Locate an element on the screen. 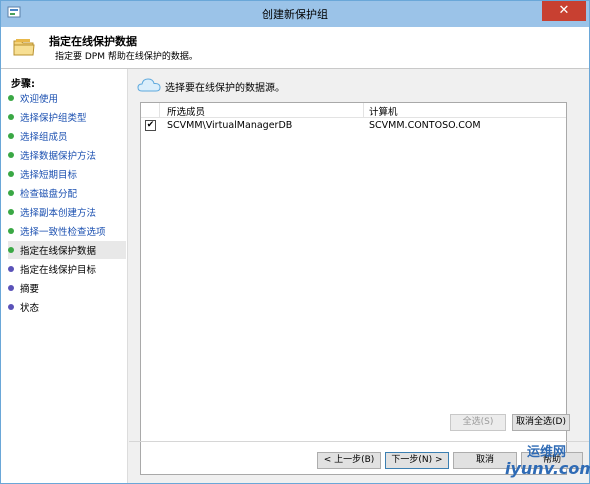 The height and width of the screenshot is (484, 590). close-button: ✕ is located at coordinates (564, 11).